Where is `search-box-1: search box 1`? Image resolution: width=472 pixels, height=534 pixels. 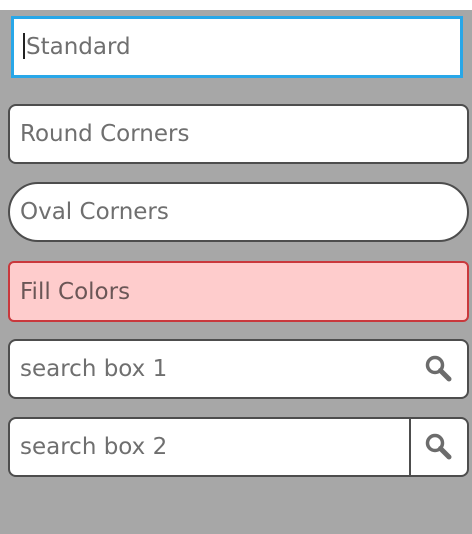
search-box-1: search box 1 is located at coordinates (238, 369).